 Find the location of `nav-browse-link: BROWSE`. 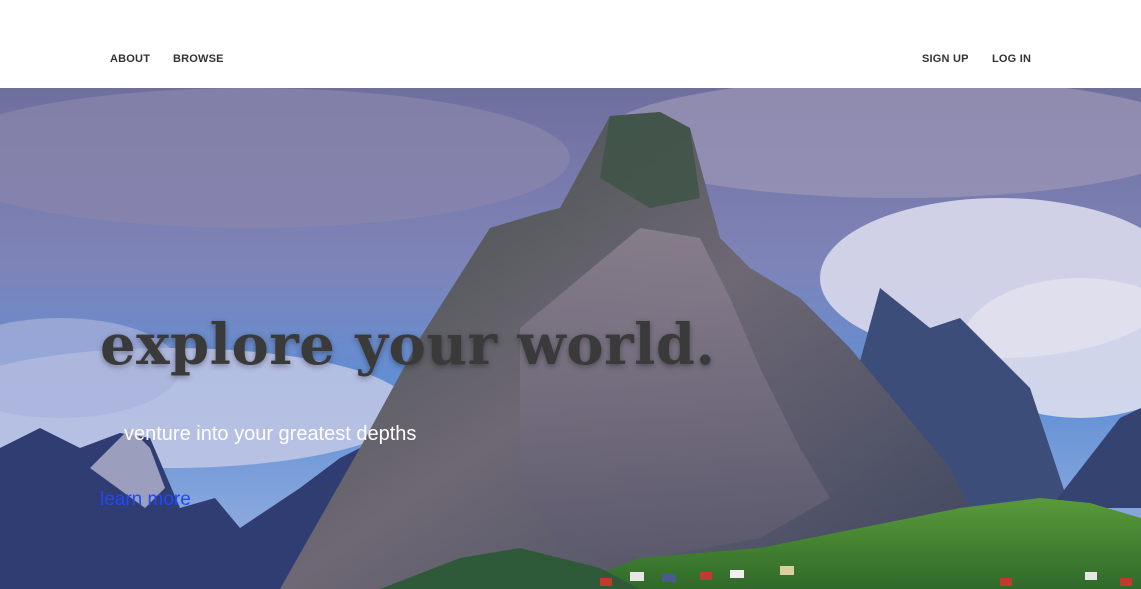

nav-browse-link: BROWSE is located at coordinates (198, 59).